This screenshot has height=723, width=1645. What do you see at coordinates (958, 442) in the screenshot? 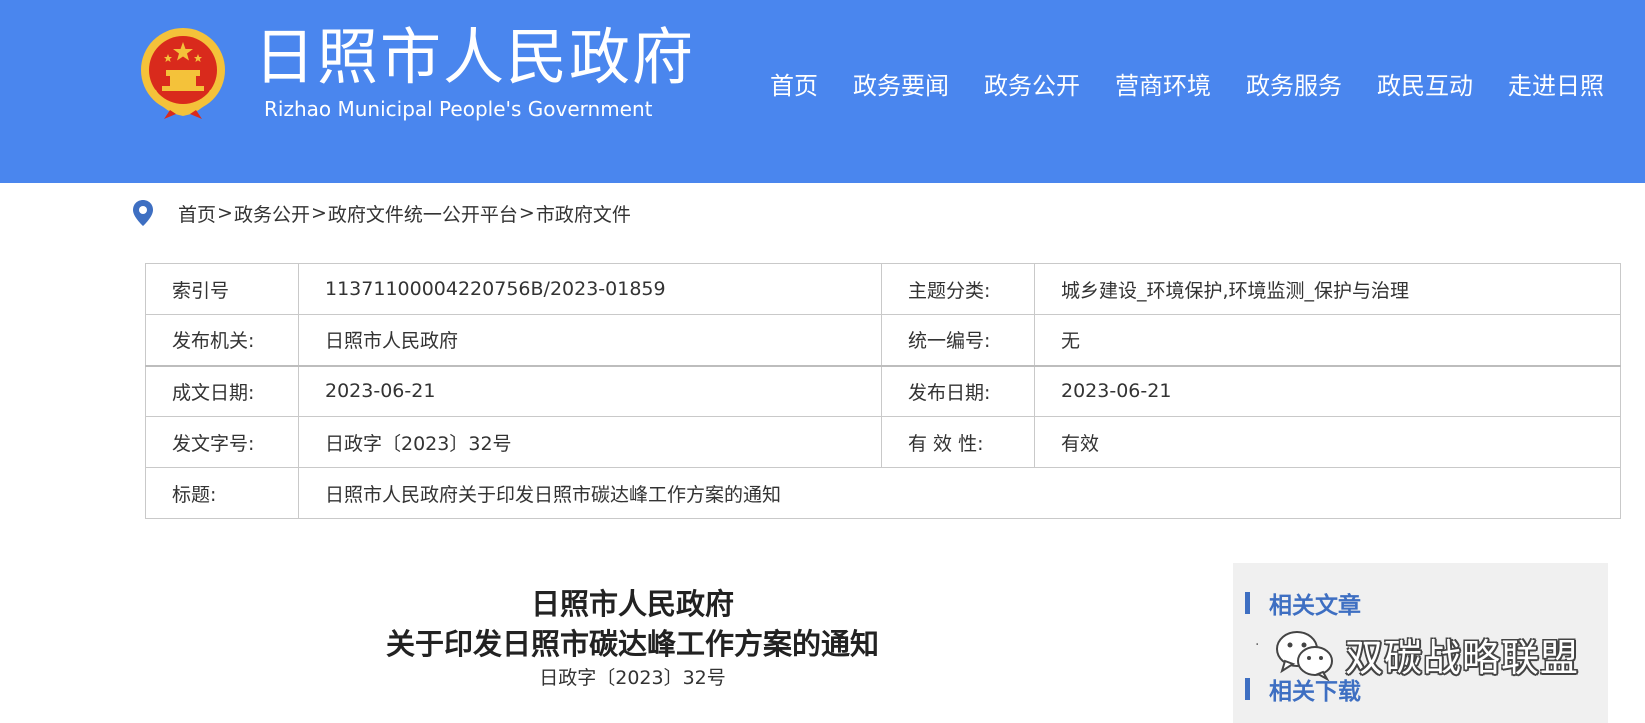
I see `validity-label: 有 效 性:` at bounding box center [958, 442].